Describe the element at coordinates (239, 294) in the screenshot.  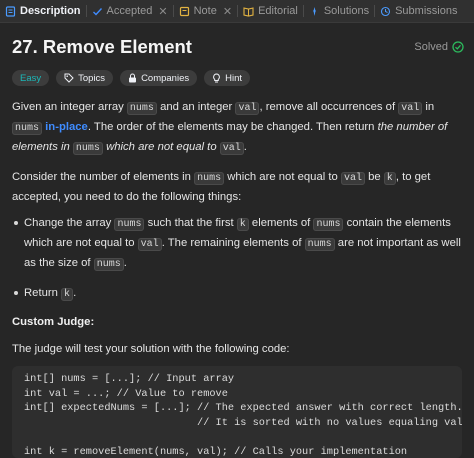
I see `list-item: Return k.` at that location.